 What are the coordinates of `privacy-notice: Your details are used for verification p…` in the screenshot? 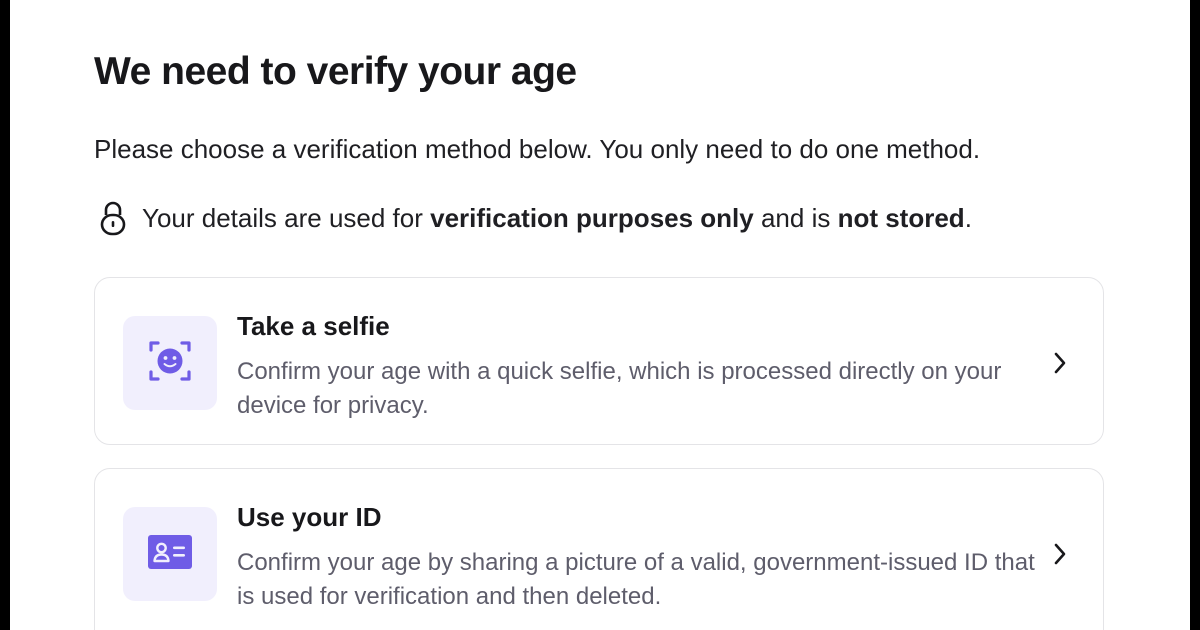 It's located at (535, 218).